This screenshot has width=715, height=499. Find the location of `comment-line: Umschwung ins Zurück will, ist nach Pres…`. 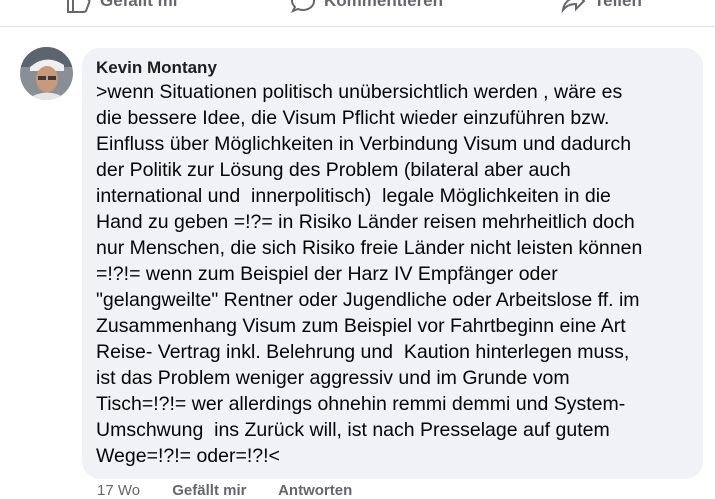

comment-line: Umschwung ins Zurück will, ist nach Pres… is located at coordinates (353, 430).